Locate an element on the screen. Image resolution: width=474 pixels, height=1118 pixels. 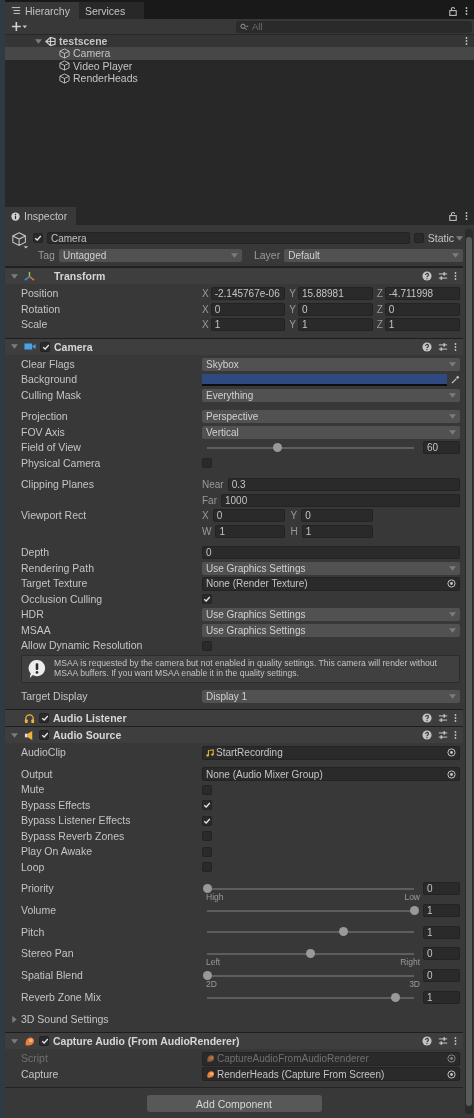
panel-tab: Services is located at coordinates (111, 10).